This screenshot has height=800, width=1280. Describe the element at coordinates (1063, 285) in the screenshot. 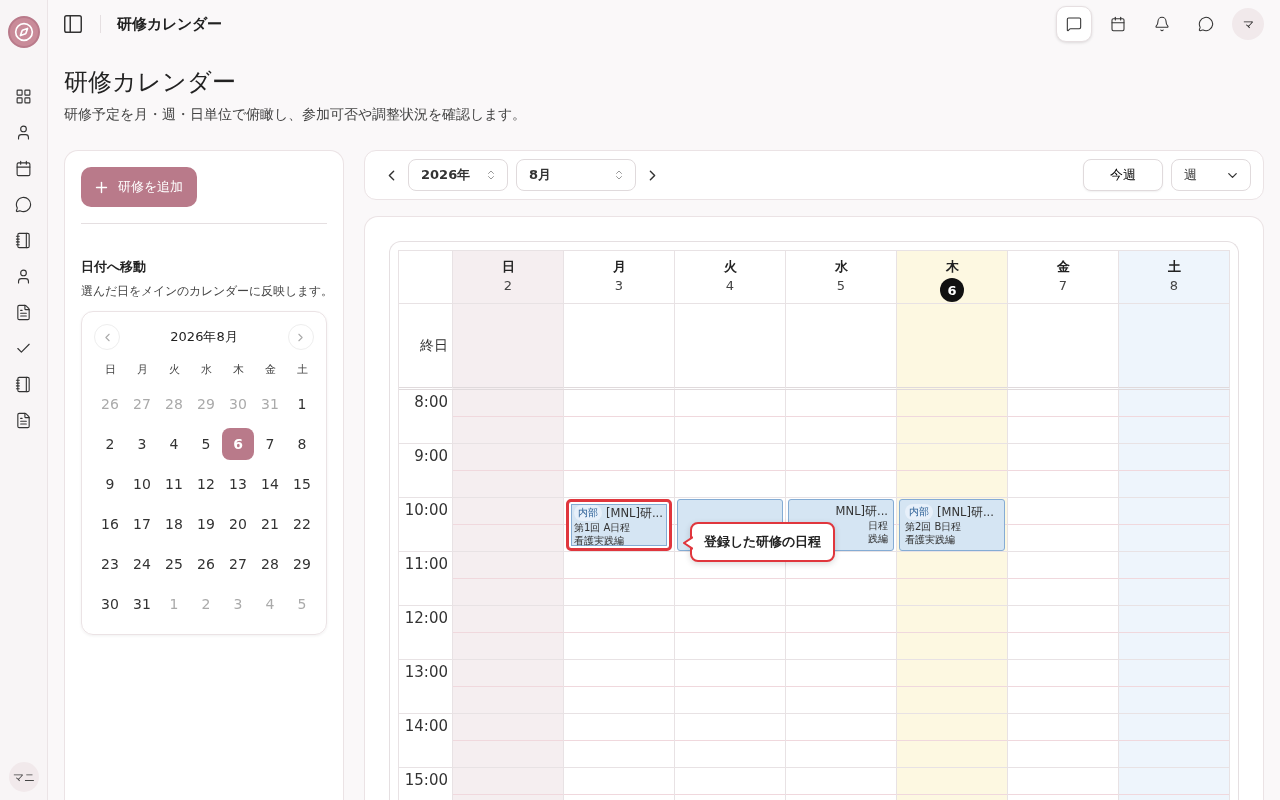

I see `date-label: 7` at that location.